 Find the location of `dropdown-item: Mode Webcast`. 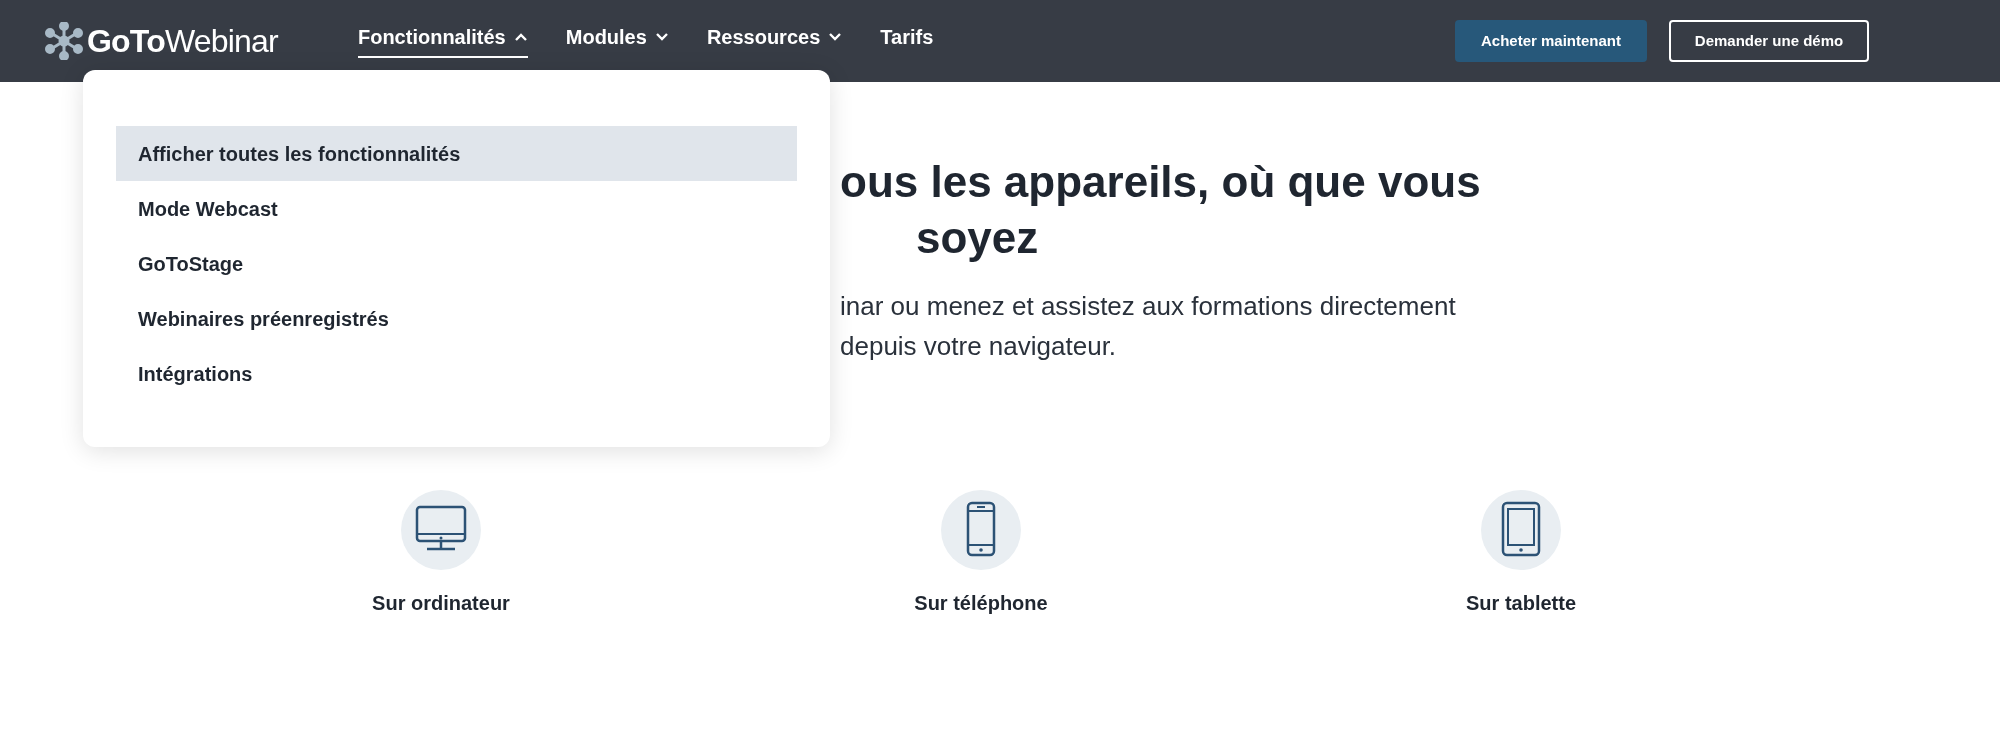

dropdown-item: Mode Webcast is located at coordinates (456, 208).